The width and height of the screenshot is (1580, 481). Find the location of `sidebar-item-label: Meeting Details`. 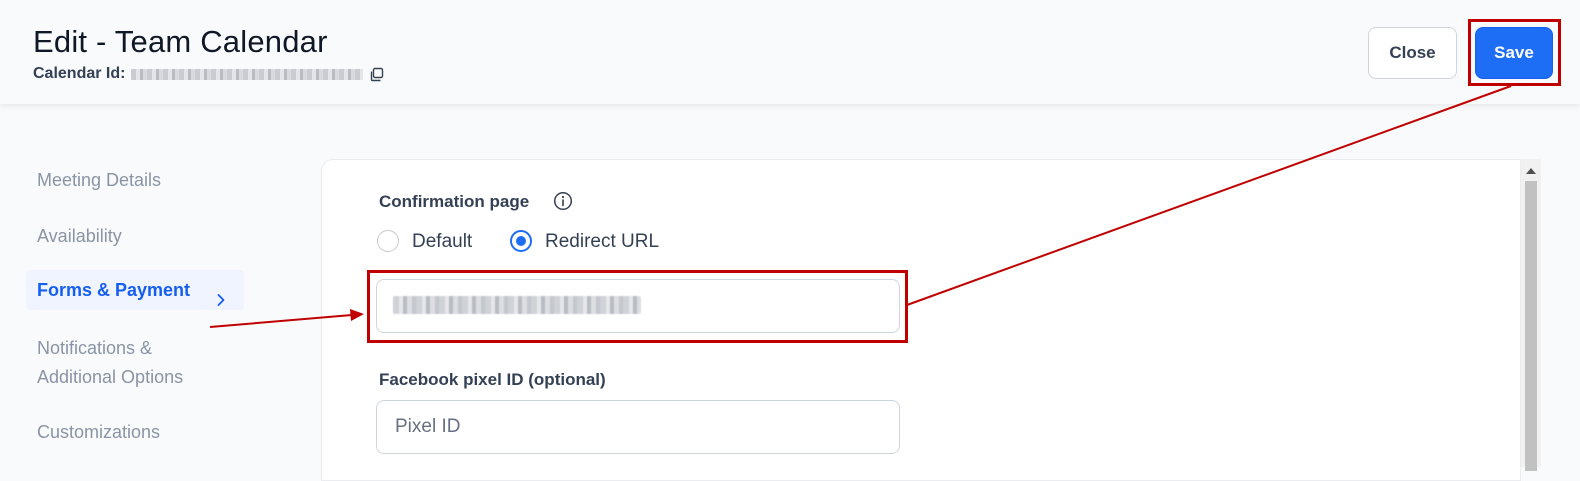

sidebar-item-label: Meeting Details is located at coordinates (99, 180).